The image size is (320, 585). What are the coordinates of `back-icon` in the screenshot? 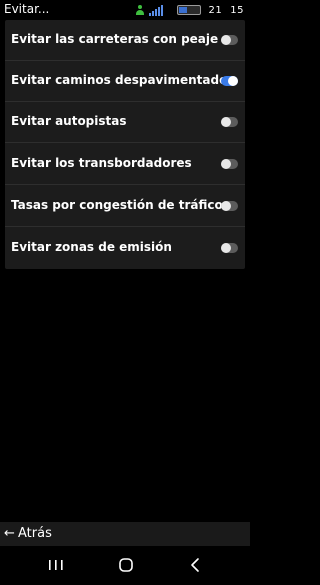 It's located at (196, 565).